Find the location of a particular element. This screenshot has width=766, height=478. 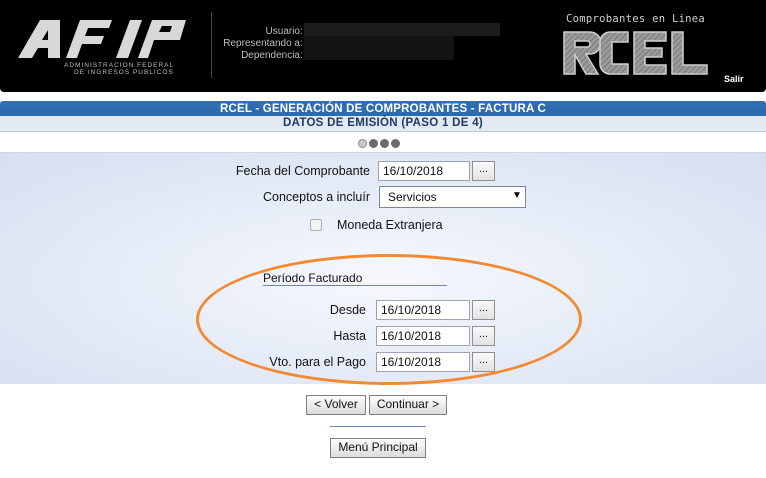

periodo-divider is located at coordinates (355, 285).